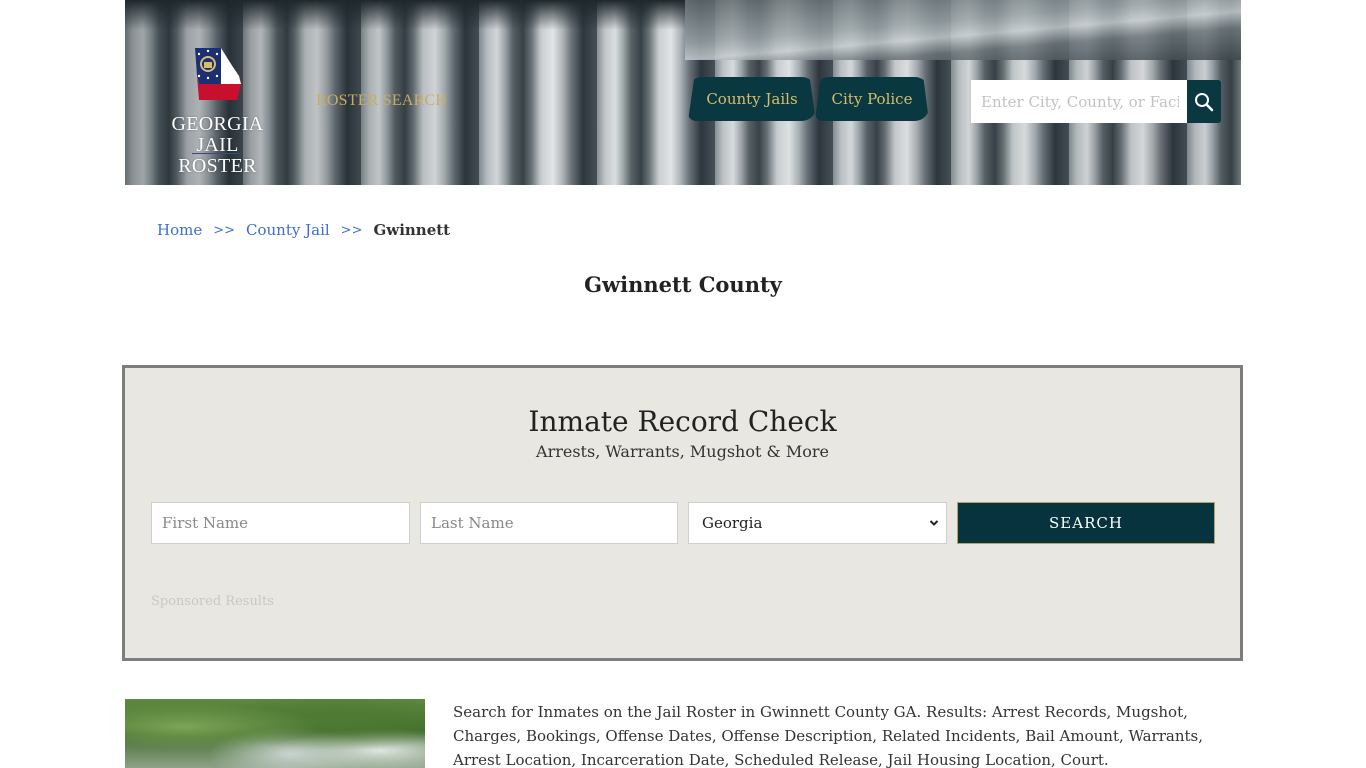  What do you see at coordinates (682, 421) in the screenshot?
I see `panel-title: Inmate Record Check` at bounding box center [682, 421].